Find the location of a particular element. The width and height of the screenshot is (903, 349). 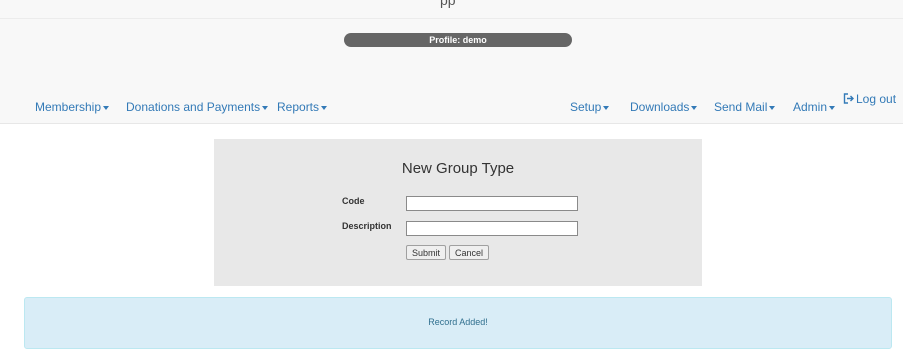

nav-send-mail-label: Send Mail is located at coordinates (741, 107).